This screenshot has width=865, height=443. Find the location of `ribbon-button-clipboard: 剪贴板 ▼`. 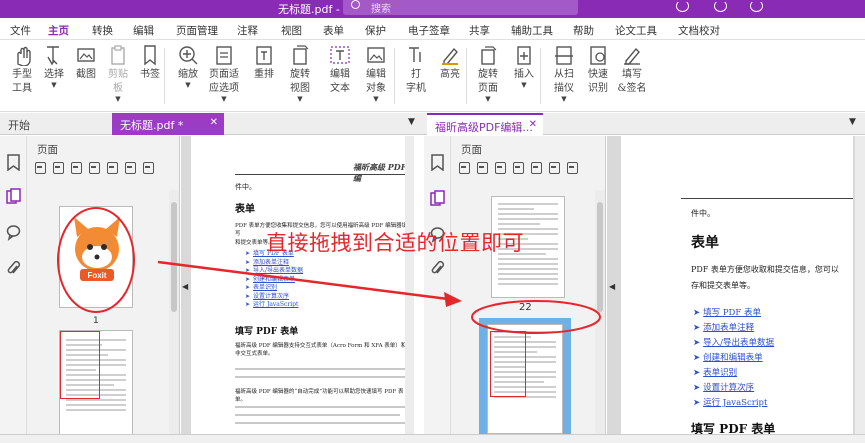

ribbon-button-clipboard: 剪贴板 ▼ is located at coordinates (118, 73).